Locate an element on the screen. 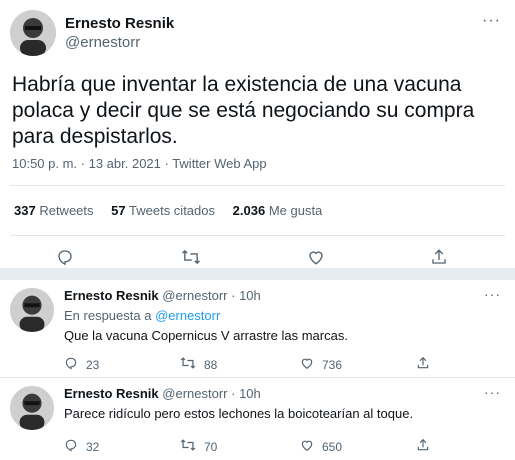  likes-count: 2.036 is located at coordinates (249, 210).